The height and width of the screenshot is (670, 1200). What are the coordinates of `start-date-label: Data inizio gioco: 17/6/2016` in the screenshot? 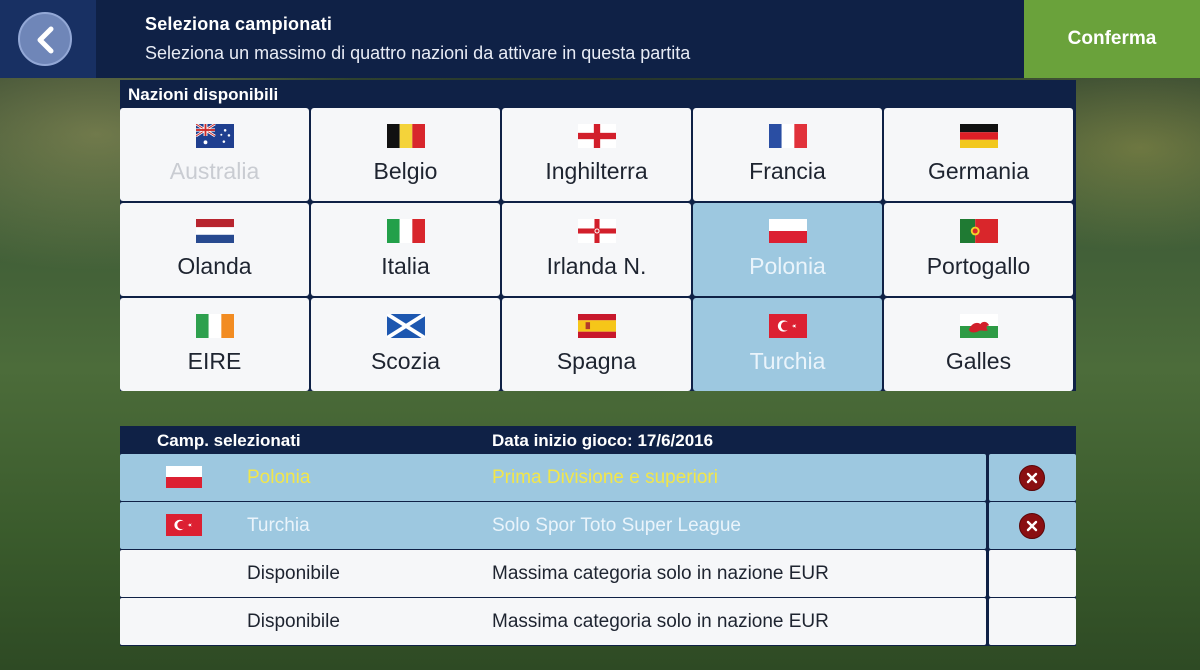 It's located at (603, 440).